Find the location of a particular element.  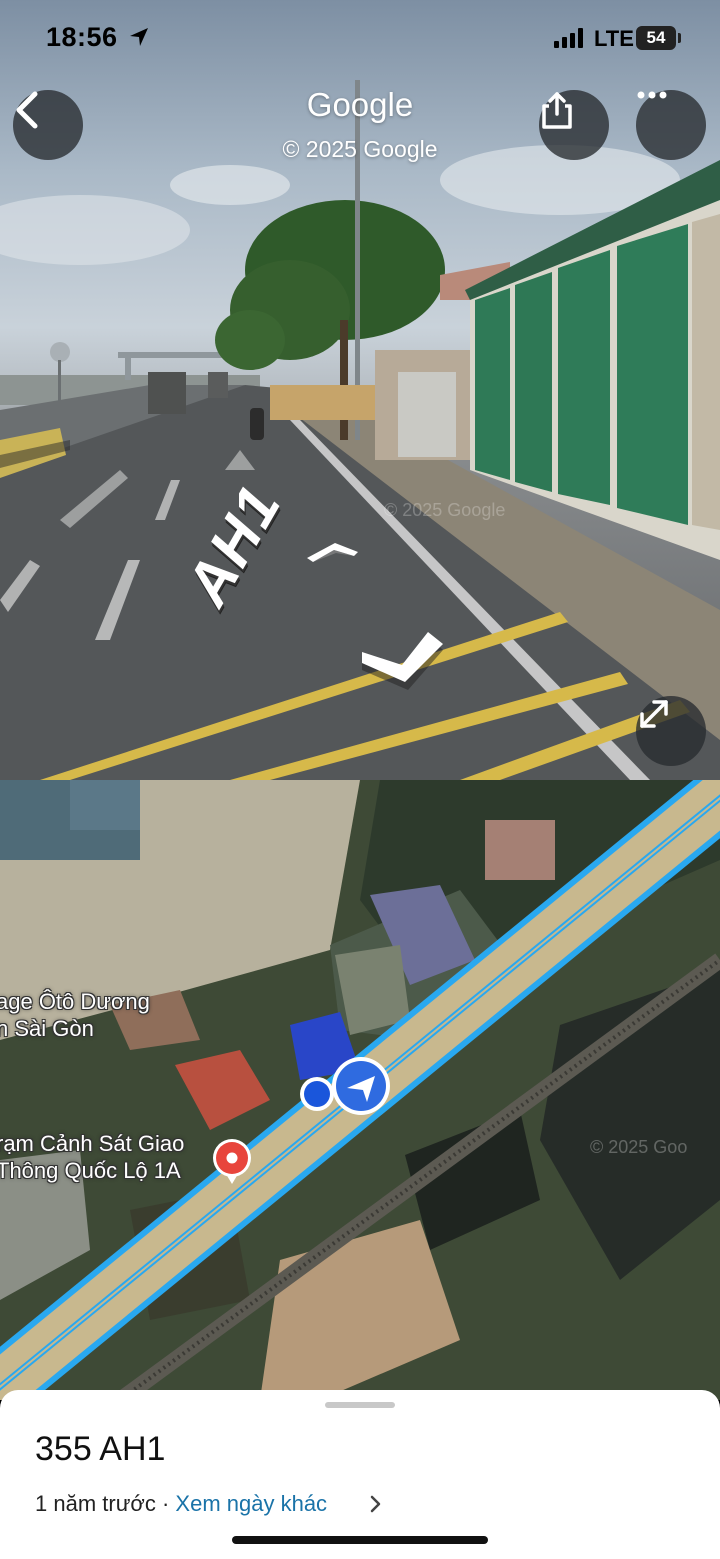

place-label-line: rạm Cảnh Sát Giao is located at coordinates (92, 1143).